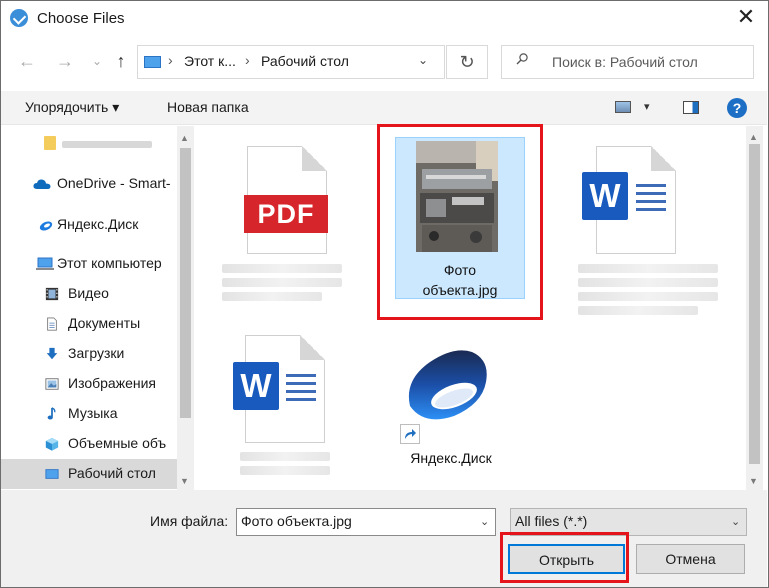  I want to click on forward-arrow-icon: →, so click(65, 61).